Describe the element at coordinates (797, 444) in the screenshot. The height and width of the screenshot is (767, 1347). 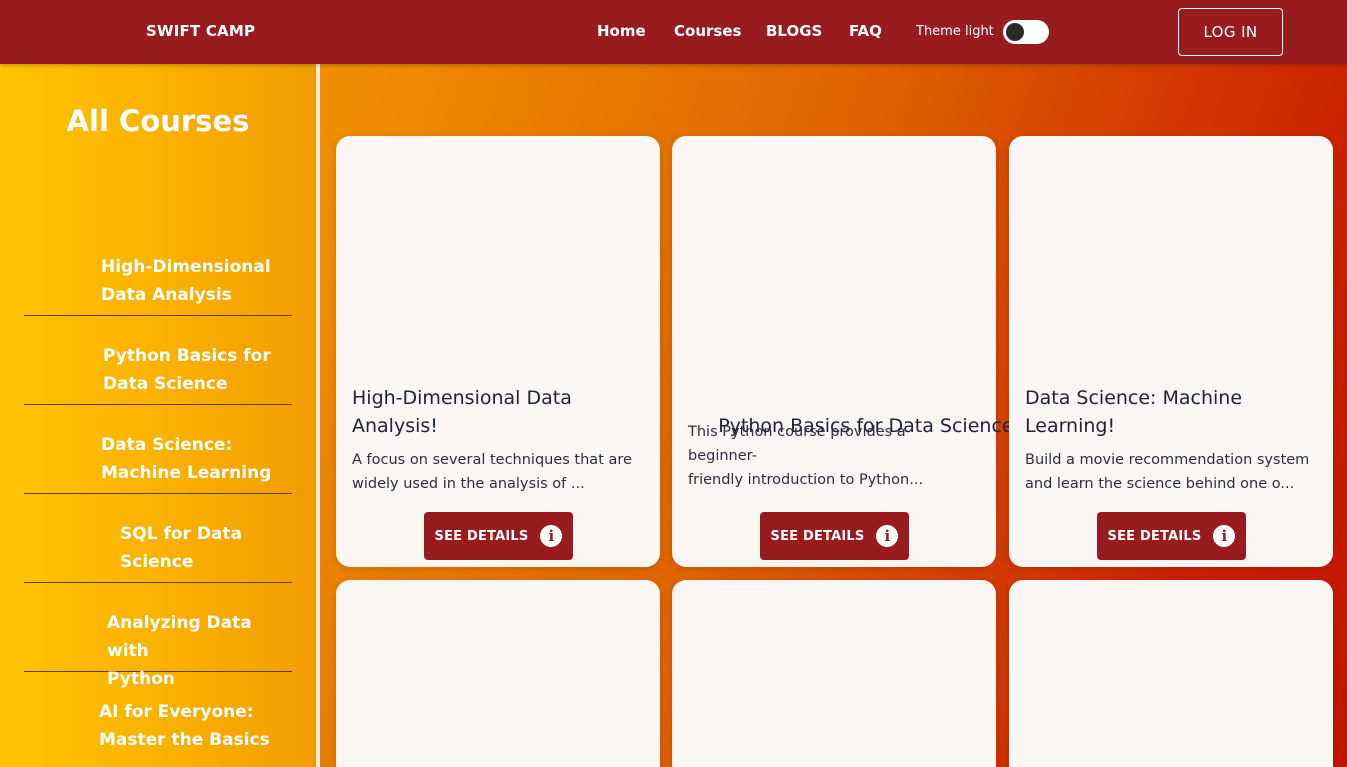
I see `course-card-desc-line1: This Python course provides a beginner-` at that location.